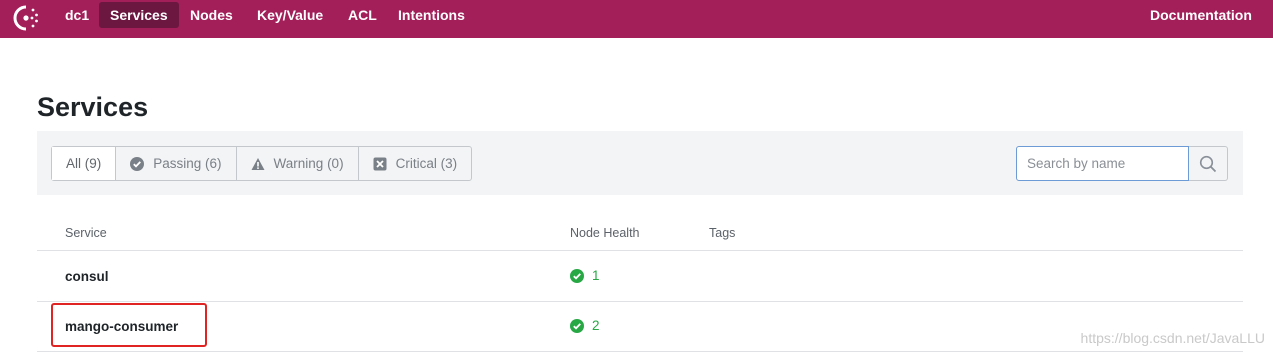 The width and height of the screenshot is (1273, 356). I want to click on filter-all-button: All (9), so click(84, 163).